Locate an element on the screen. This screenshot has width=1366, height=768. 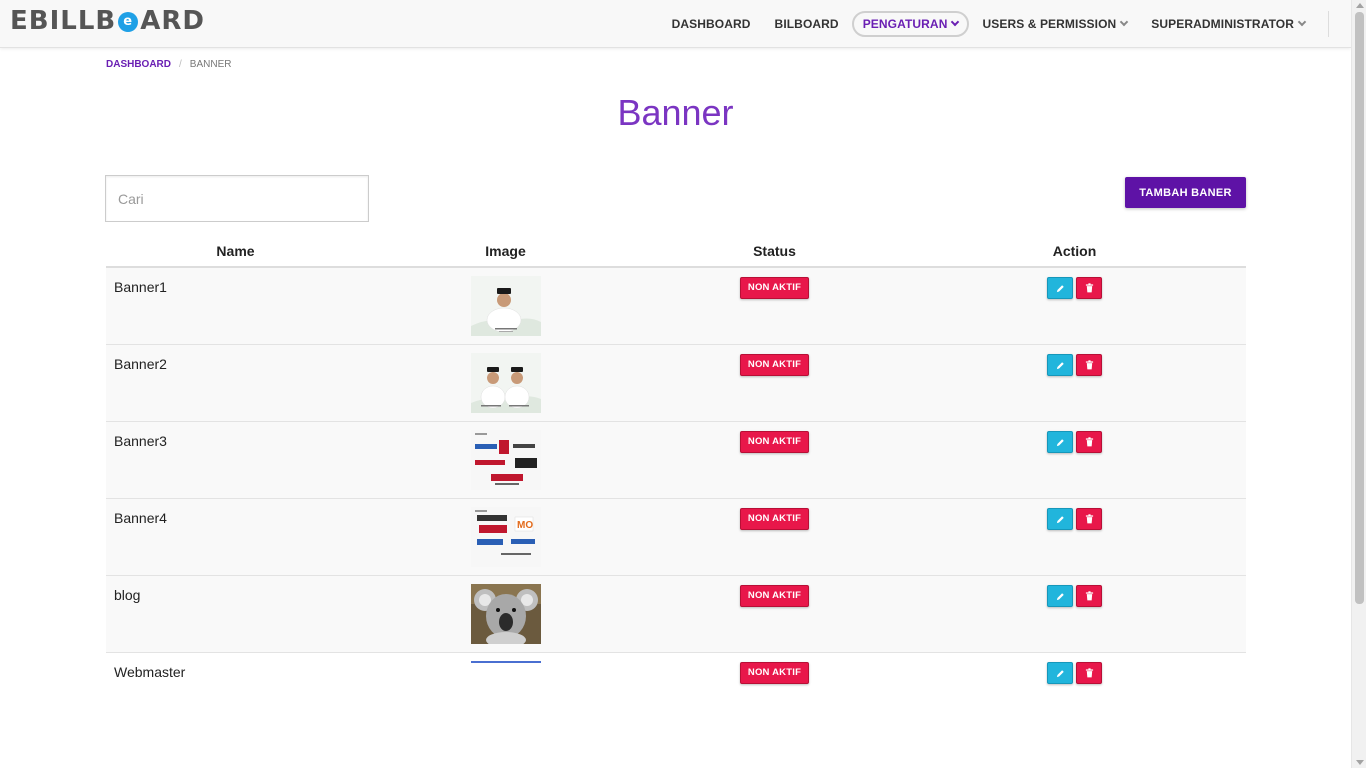
nav-users-permission: USERS & PERMISSION is located at coordinates (1054, 24).